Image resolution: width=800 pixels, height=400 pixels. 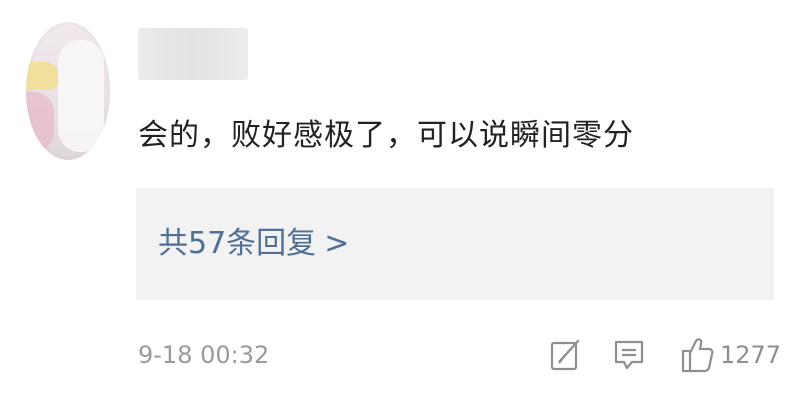 I want to click on username-redacted, so click(x=193, y=54).